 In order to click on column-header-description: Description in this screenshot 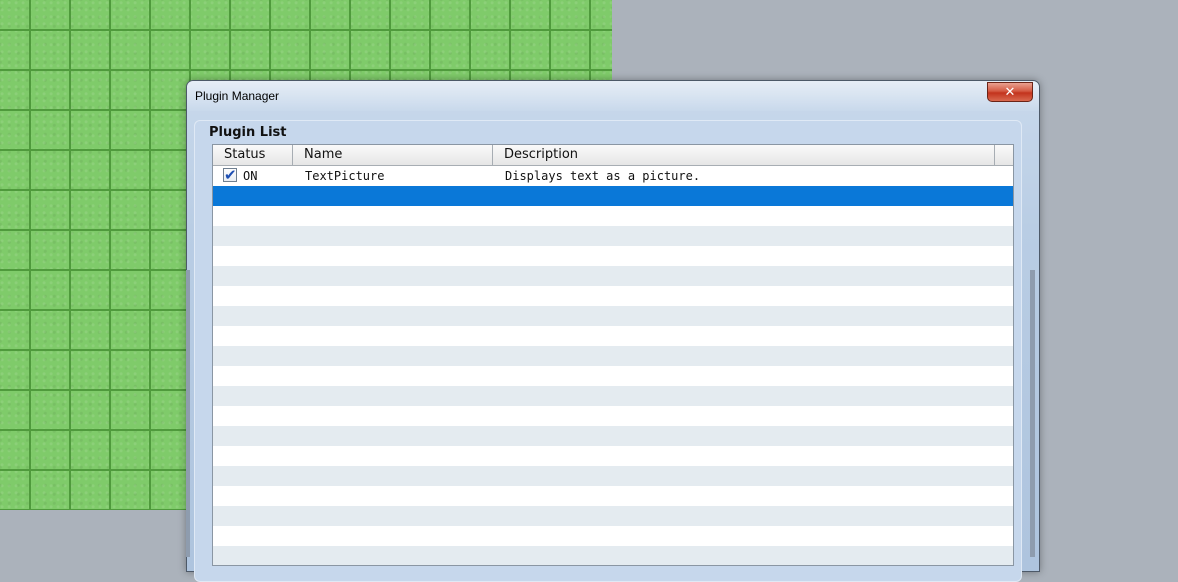, I will do `click(744, 155)`.